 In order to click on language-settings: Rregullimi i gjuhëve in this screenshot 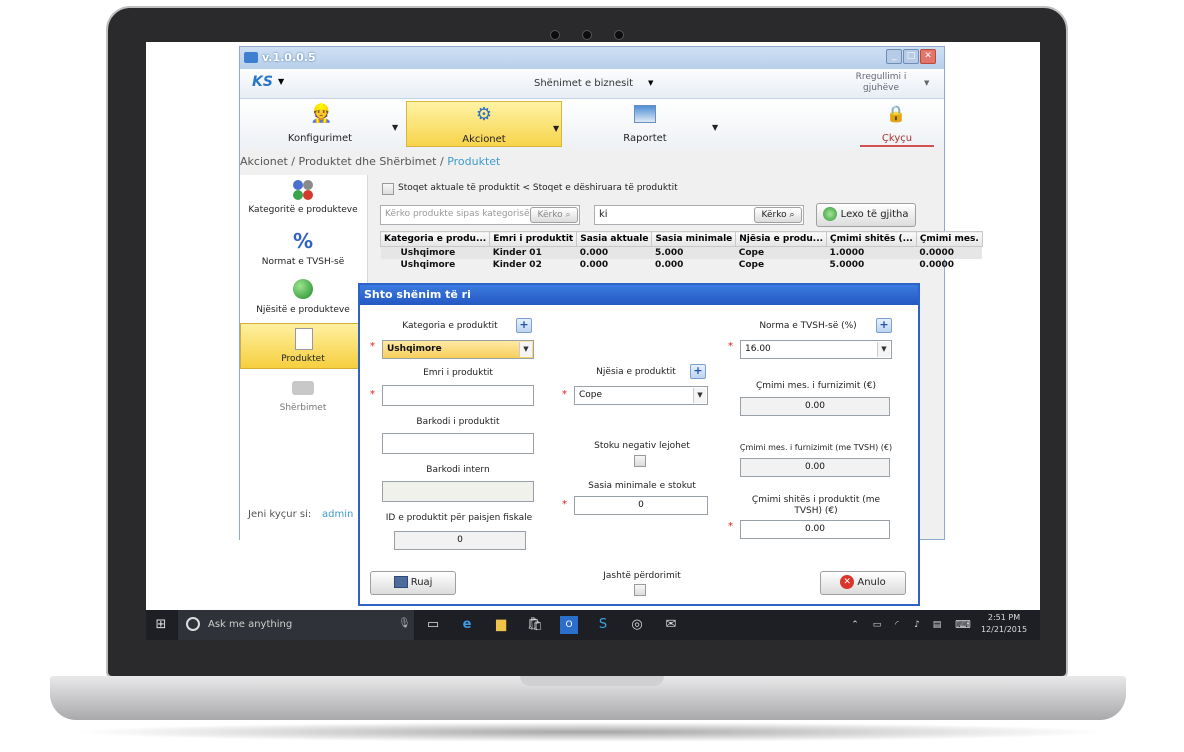, I will do `click(881, 83)`.